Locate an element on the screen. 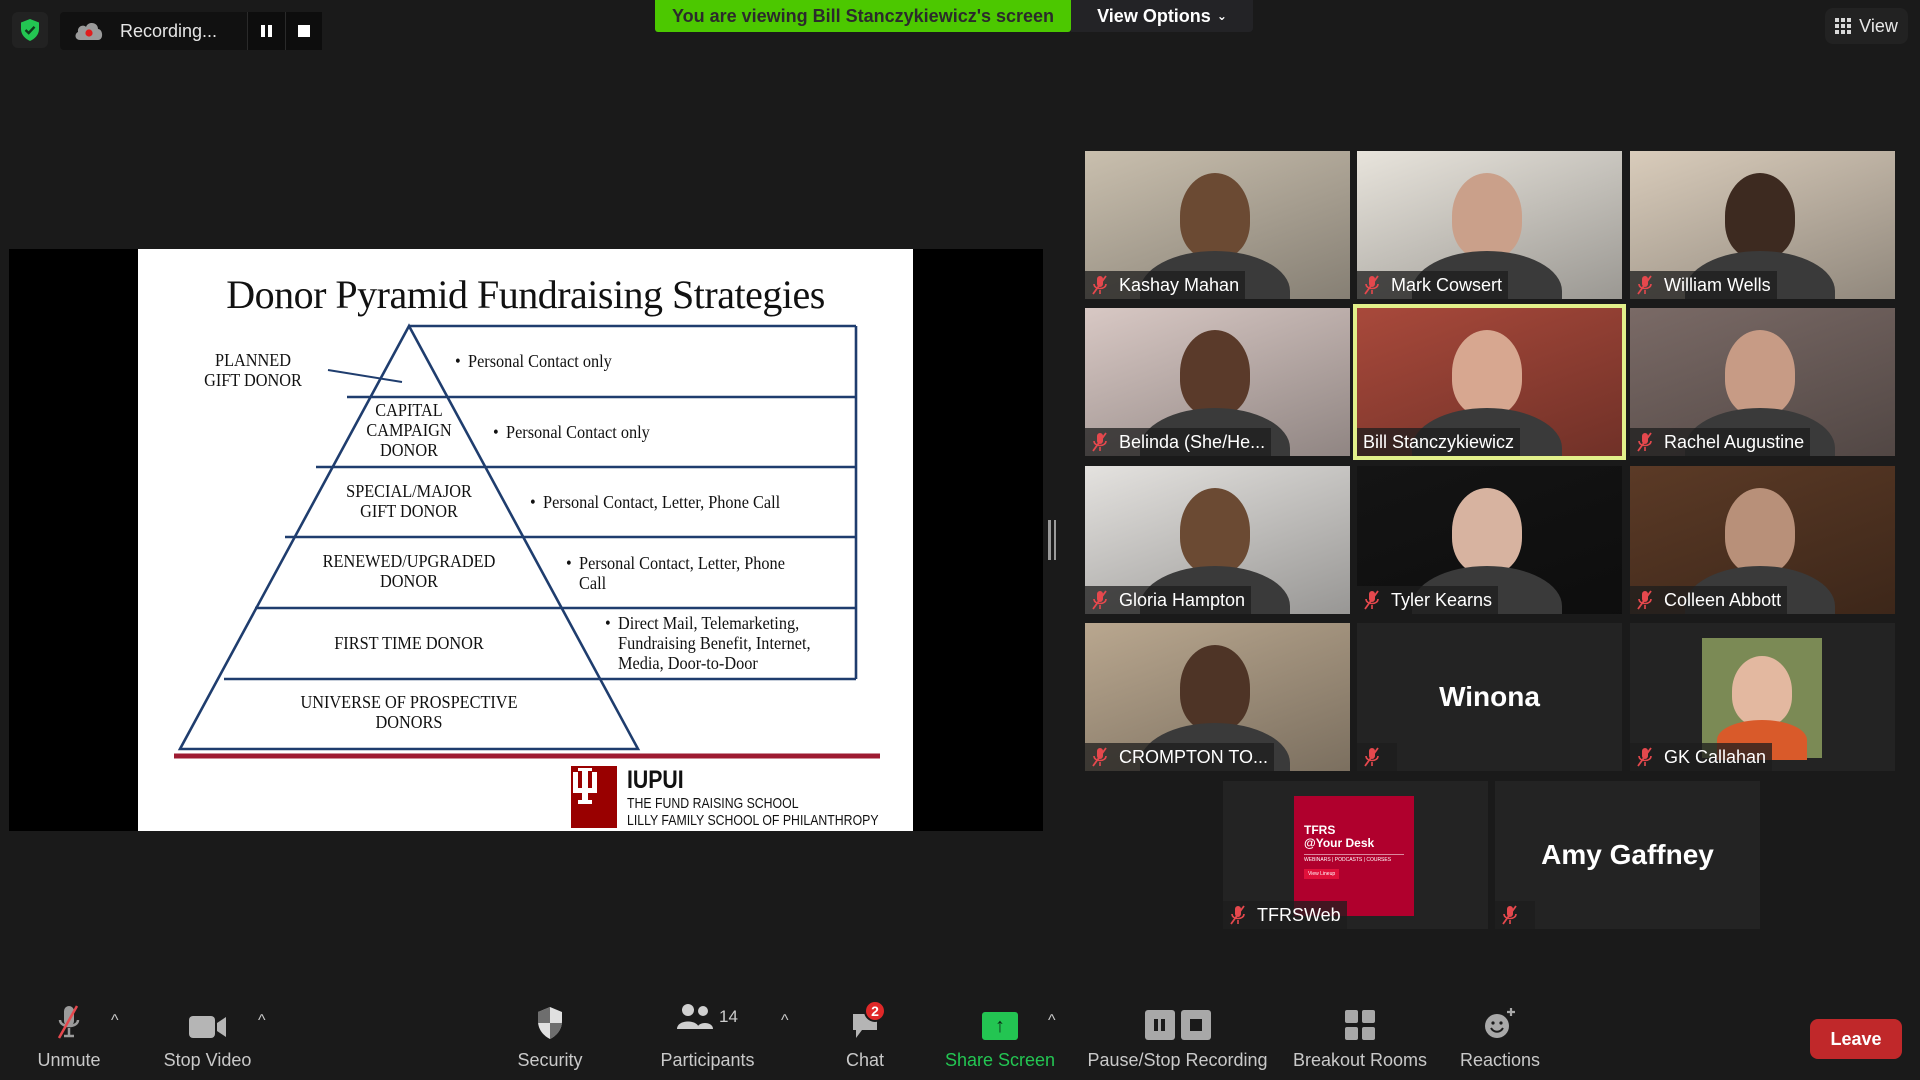 This screenshot has height=1080, width=1920. participant-name: Colleen Abbott is located at coordinates (1723, 599).